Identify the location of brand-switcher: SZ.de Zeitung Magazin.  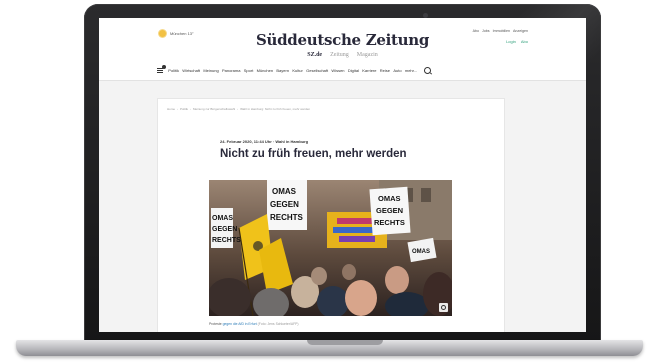
(342, 55).